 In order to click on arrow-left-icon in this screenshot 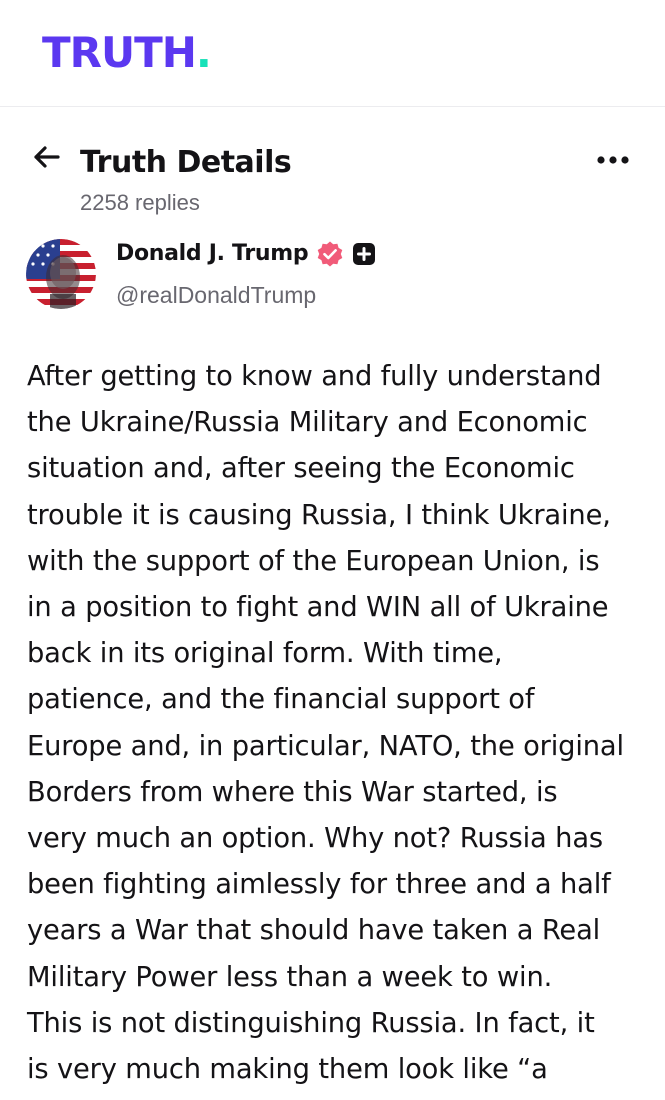, I will do `click(47, 157)`.